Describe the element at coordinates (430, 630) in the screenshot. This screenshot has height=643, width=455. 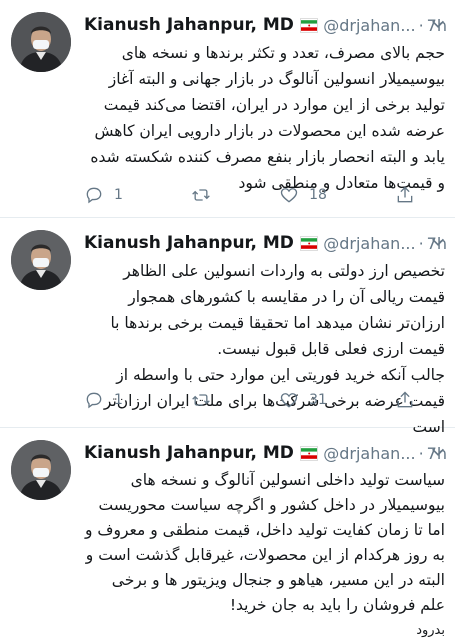
I see `tweet-paragraph: بدرود` at that location.